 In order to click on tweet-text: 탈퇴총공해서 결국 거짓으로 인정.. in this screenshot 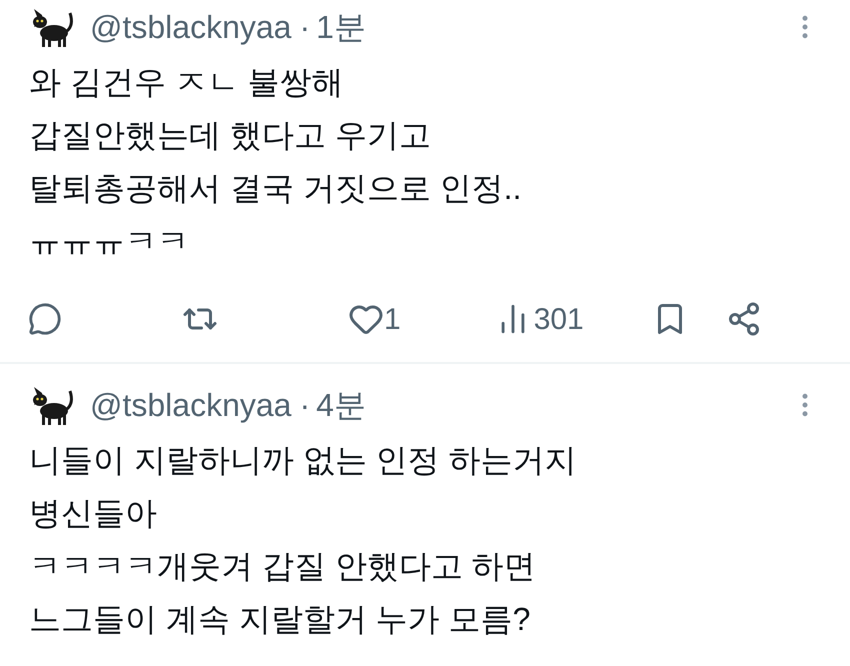, I will do `click(275, 188)`.